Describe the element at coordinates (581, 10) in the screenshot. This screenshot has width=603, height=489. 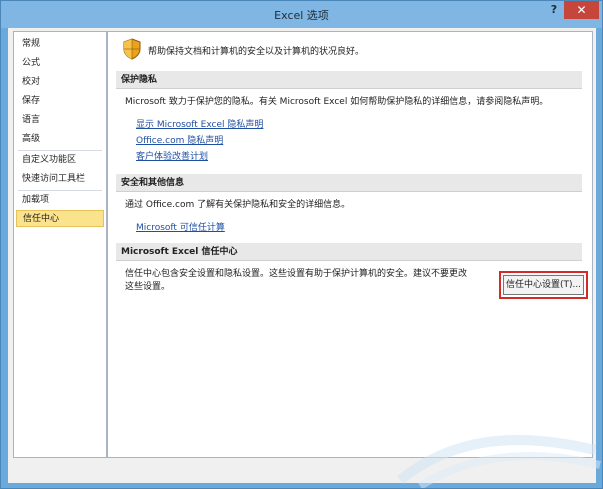
I see `close-button: ✕` at that location.